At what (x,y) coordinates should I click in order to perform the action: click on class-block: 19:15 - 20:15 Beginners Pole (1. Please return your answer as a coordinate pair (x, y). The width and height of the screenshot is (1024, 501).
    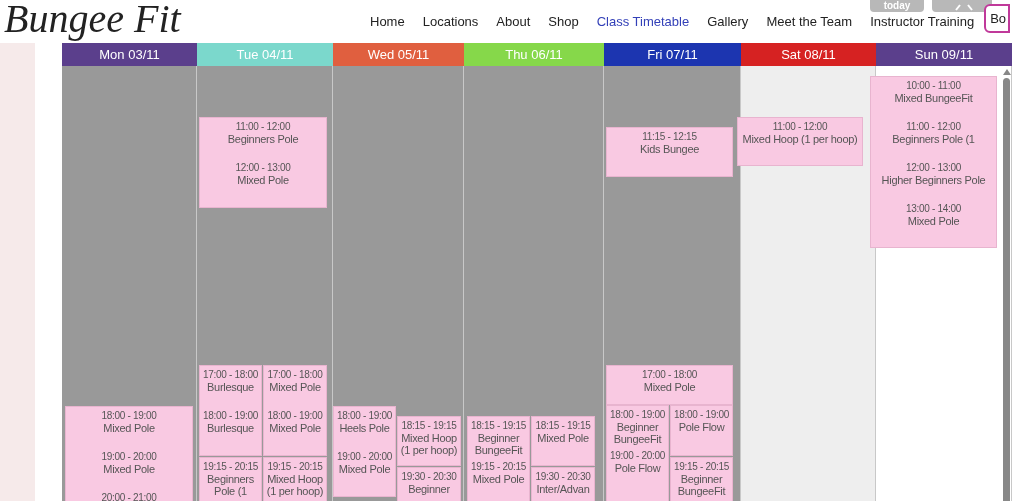
    Looking at the image, I should click on (230, 479).